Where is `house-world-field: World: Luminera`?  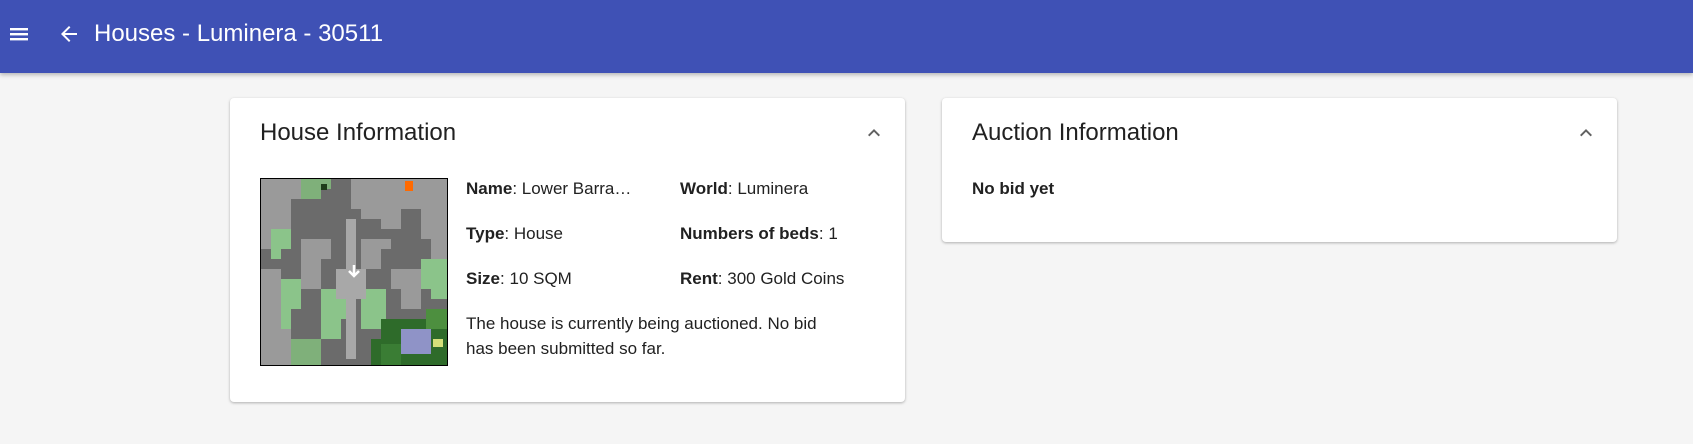 house-world-field: World: Luminera is located at coordinates (744, 188).